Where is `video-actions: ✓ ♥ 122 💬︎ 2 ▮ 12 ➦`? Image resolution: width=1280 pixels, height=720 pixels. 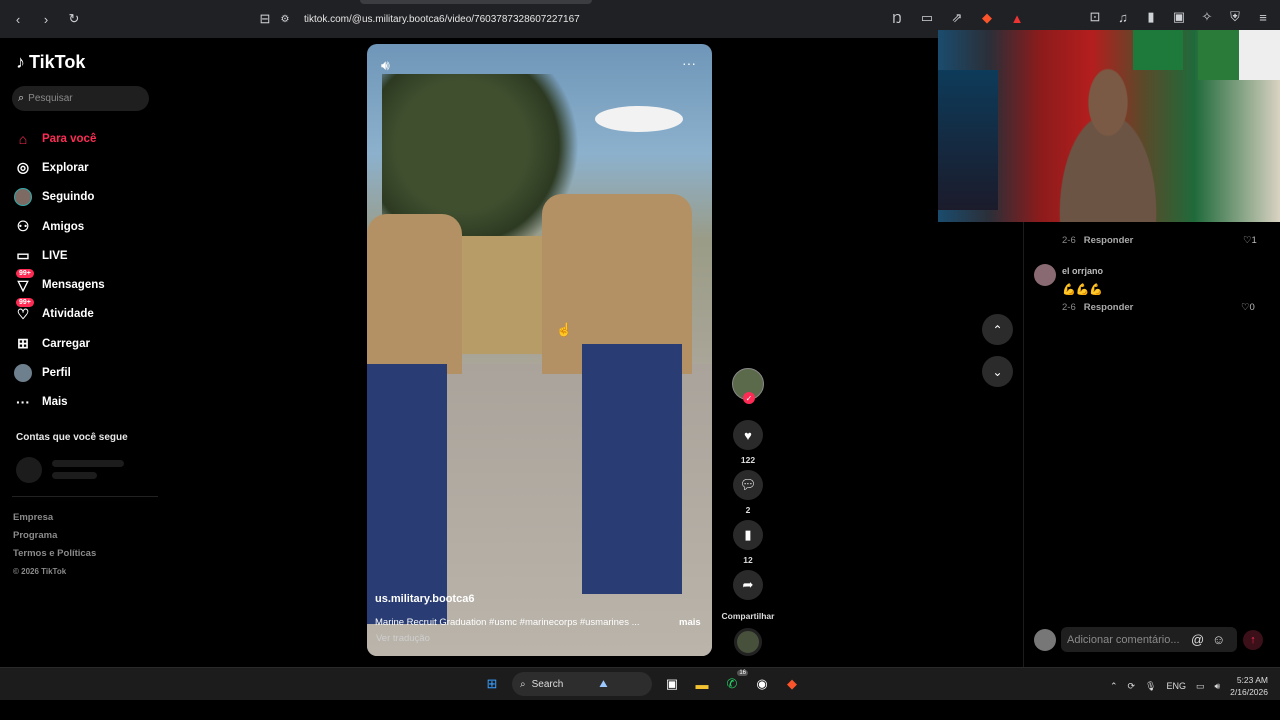 video-actions: ✓ ♥ 122 💬︎ 2 ▮ 12 ➦ is located at coordinates (748, 484).